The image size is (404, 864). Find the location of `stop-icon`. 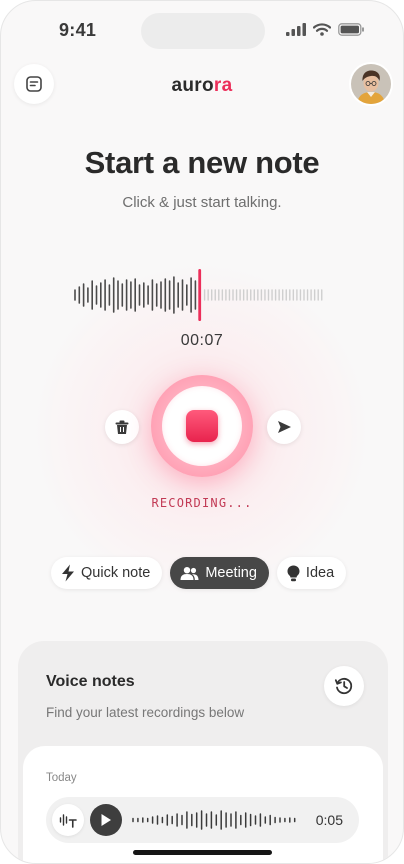

stop-icon is located at coordinates (202, 426).